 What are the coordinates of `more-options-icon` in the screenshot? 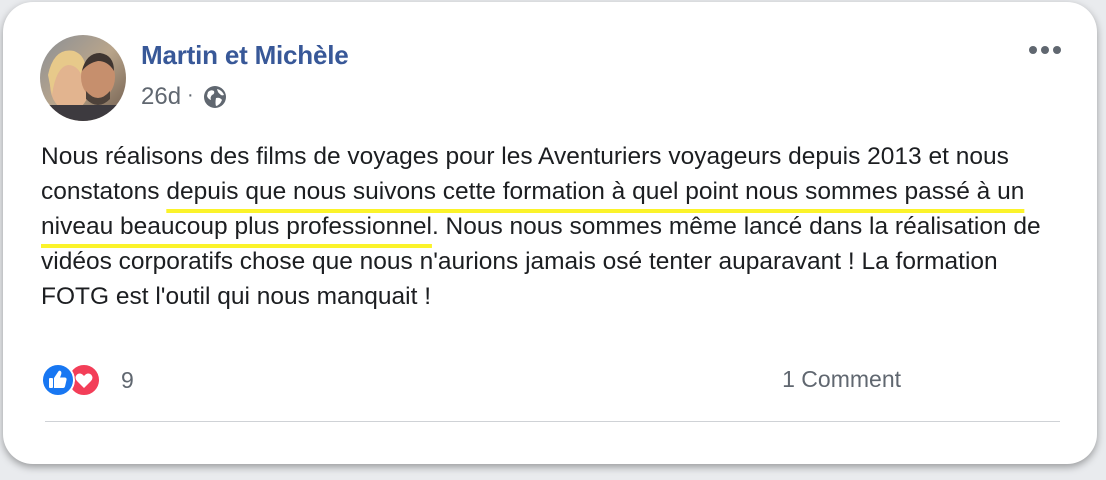 It's located at (1045, 50).